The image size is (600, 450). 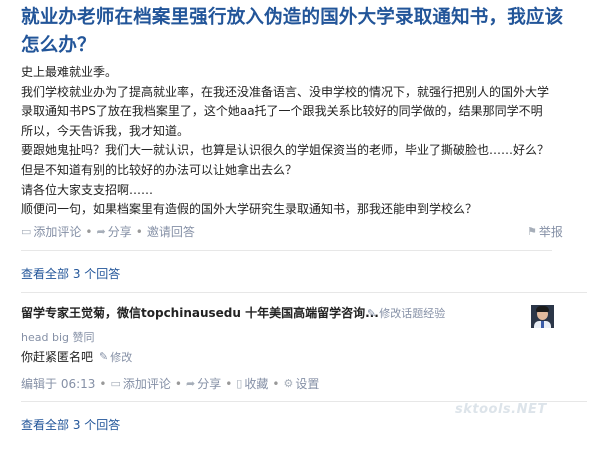 I want to click on add-comment-button: ▭ 添加评论, so click(x=51, y=231).